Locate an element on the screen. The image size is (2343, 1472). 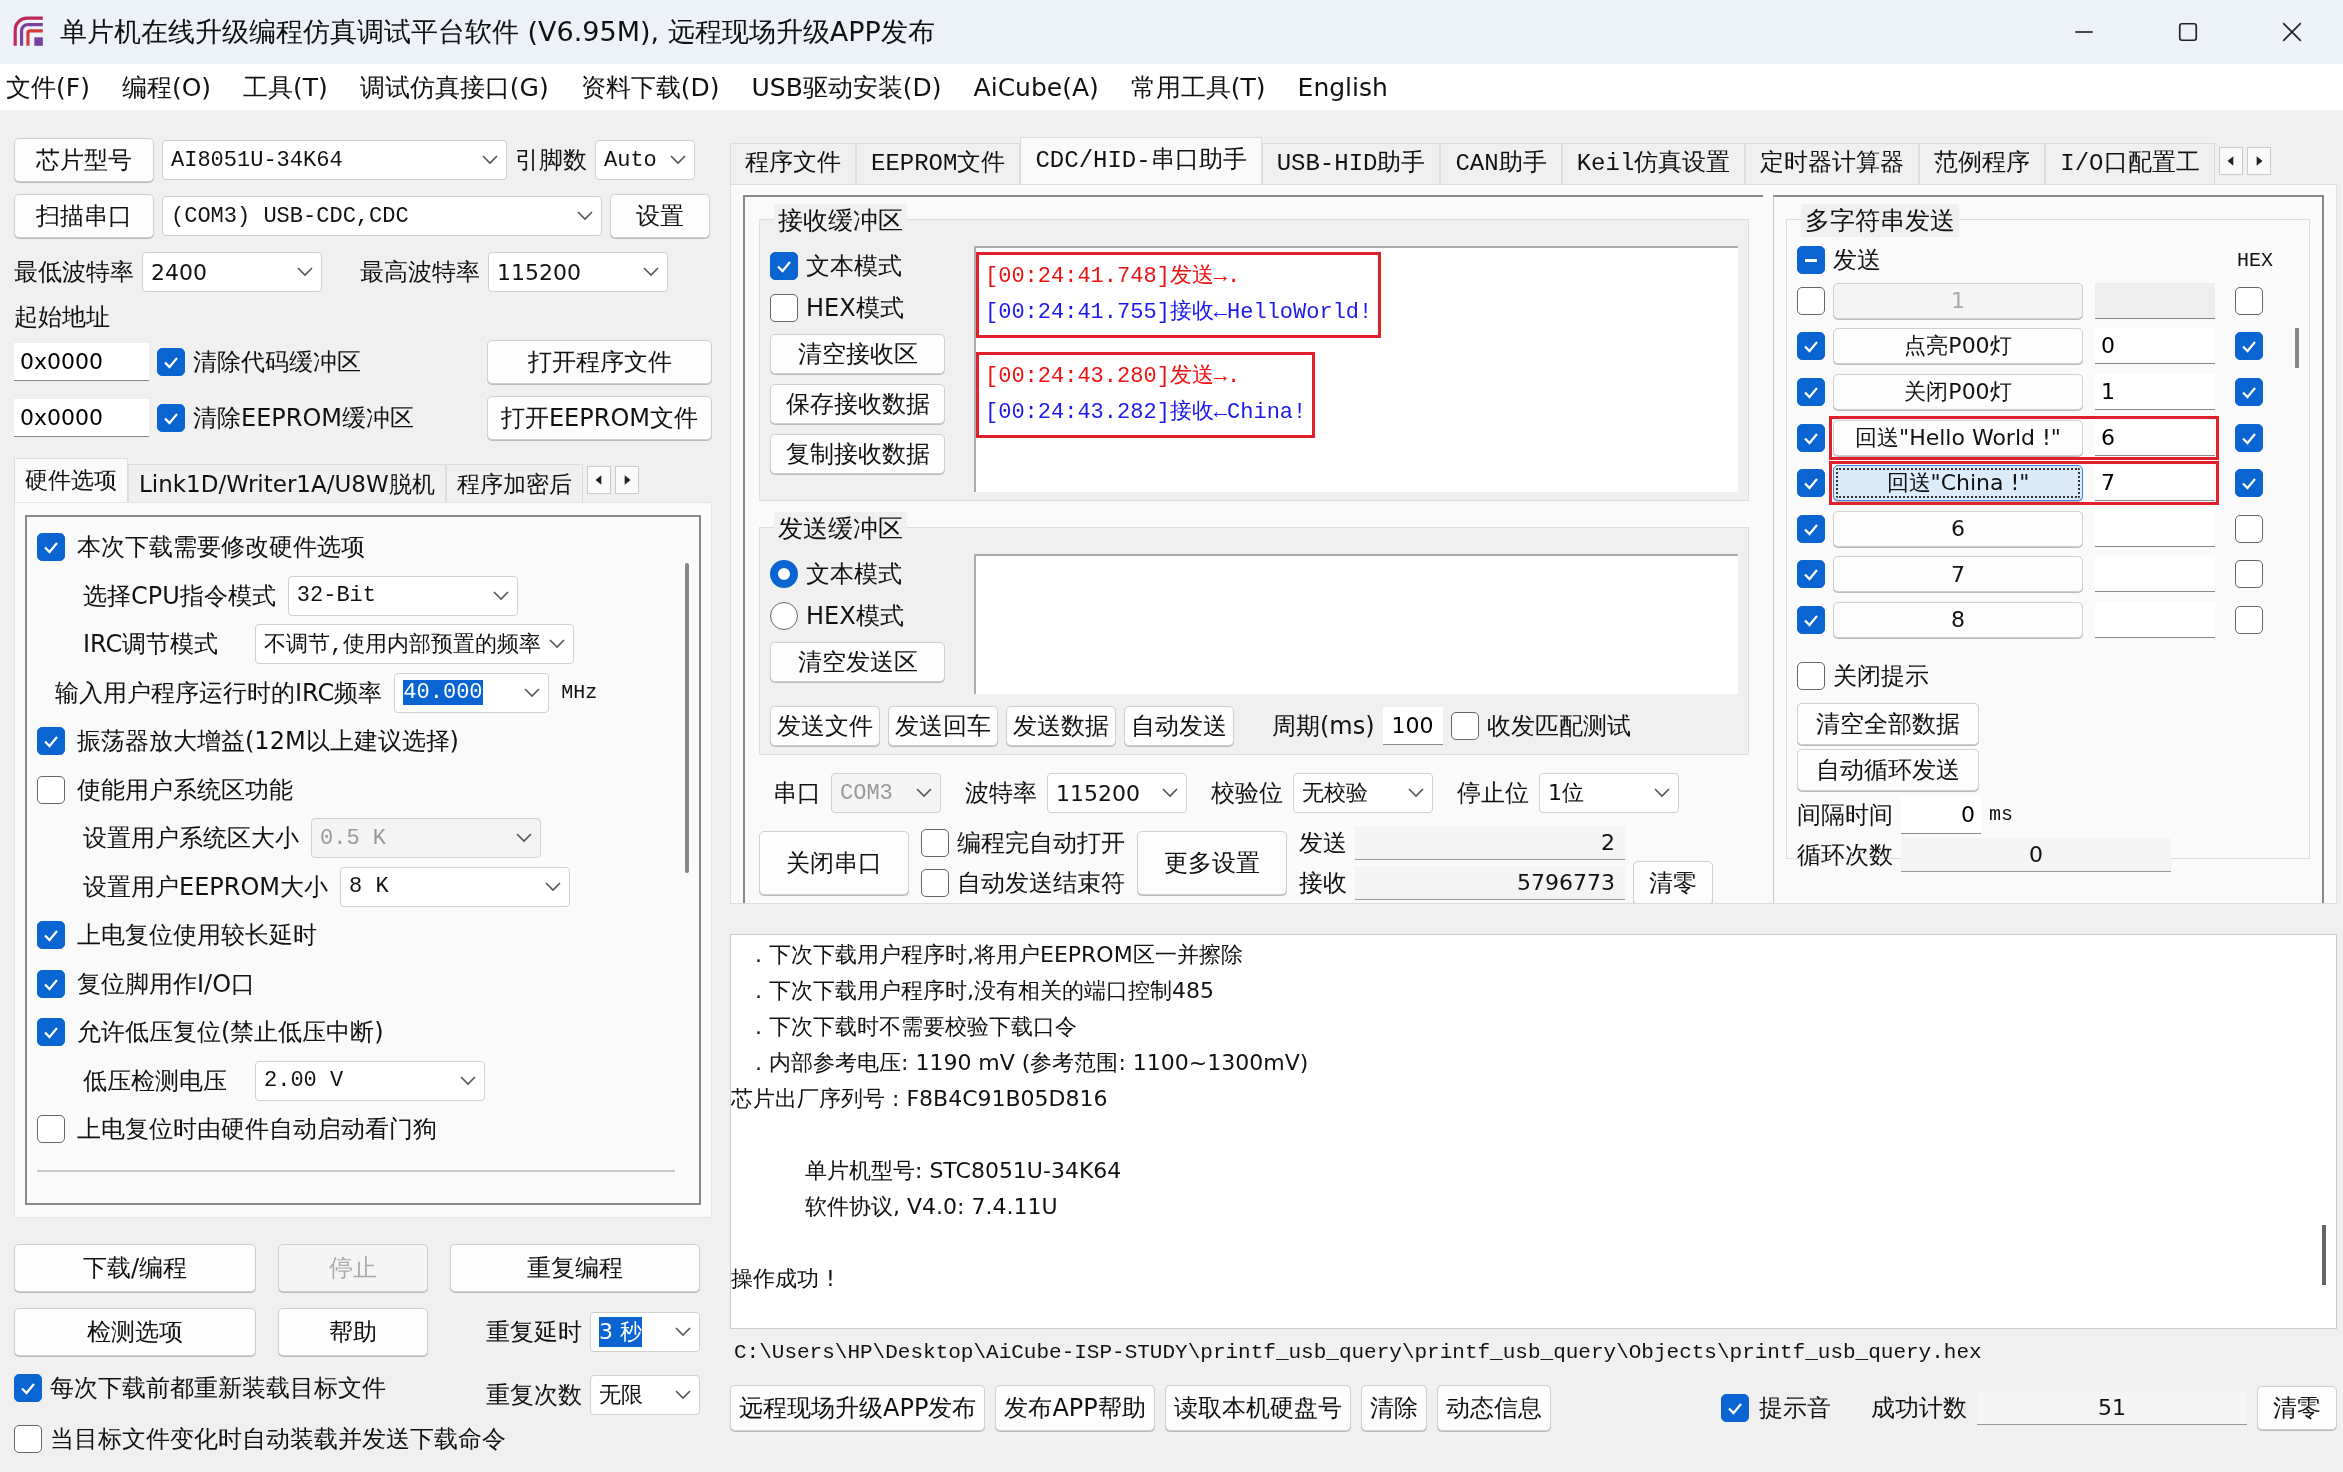
maximize-icon is located at coordinates (2188, 32).